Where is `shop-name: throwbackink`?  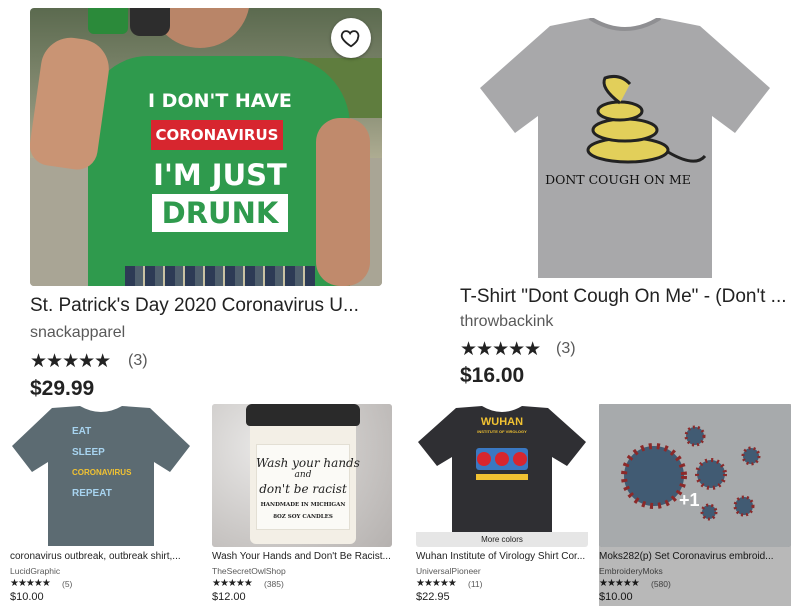
shop-name: throwbackink is located at coordinates (507, 321).